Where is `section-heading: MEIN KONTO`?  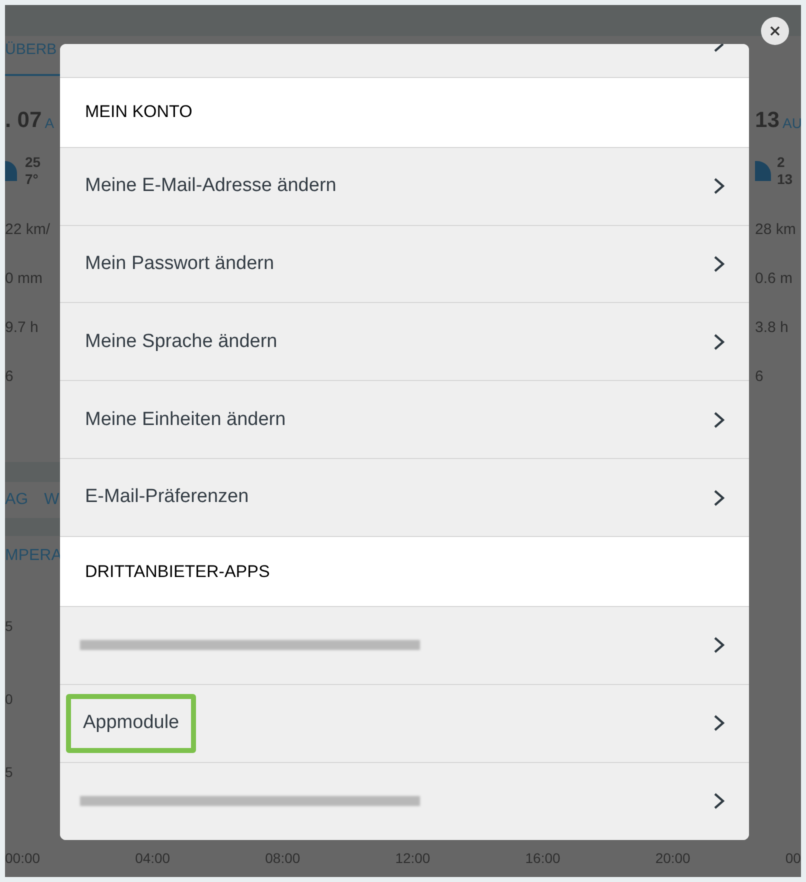
section-heading: MEIN KONTO is located at coordinates (404, 111).